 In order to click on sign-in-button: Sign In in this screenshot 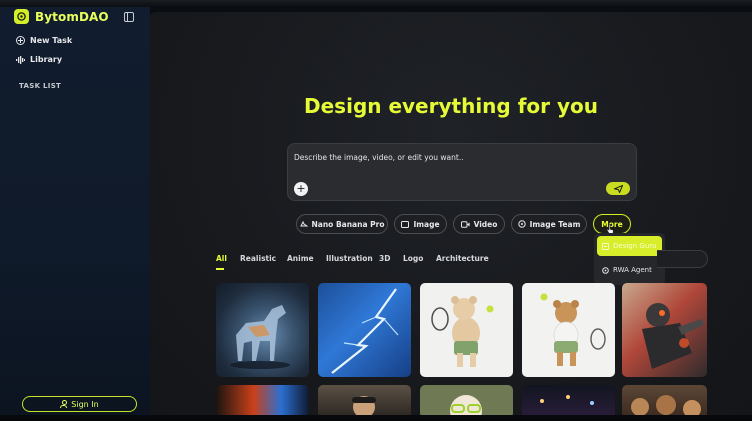, I will do `click(79, 404)`.